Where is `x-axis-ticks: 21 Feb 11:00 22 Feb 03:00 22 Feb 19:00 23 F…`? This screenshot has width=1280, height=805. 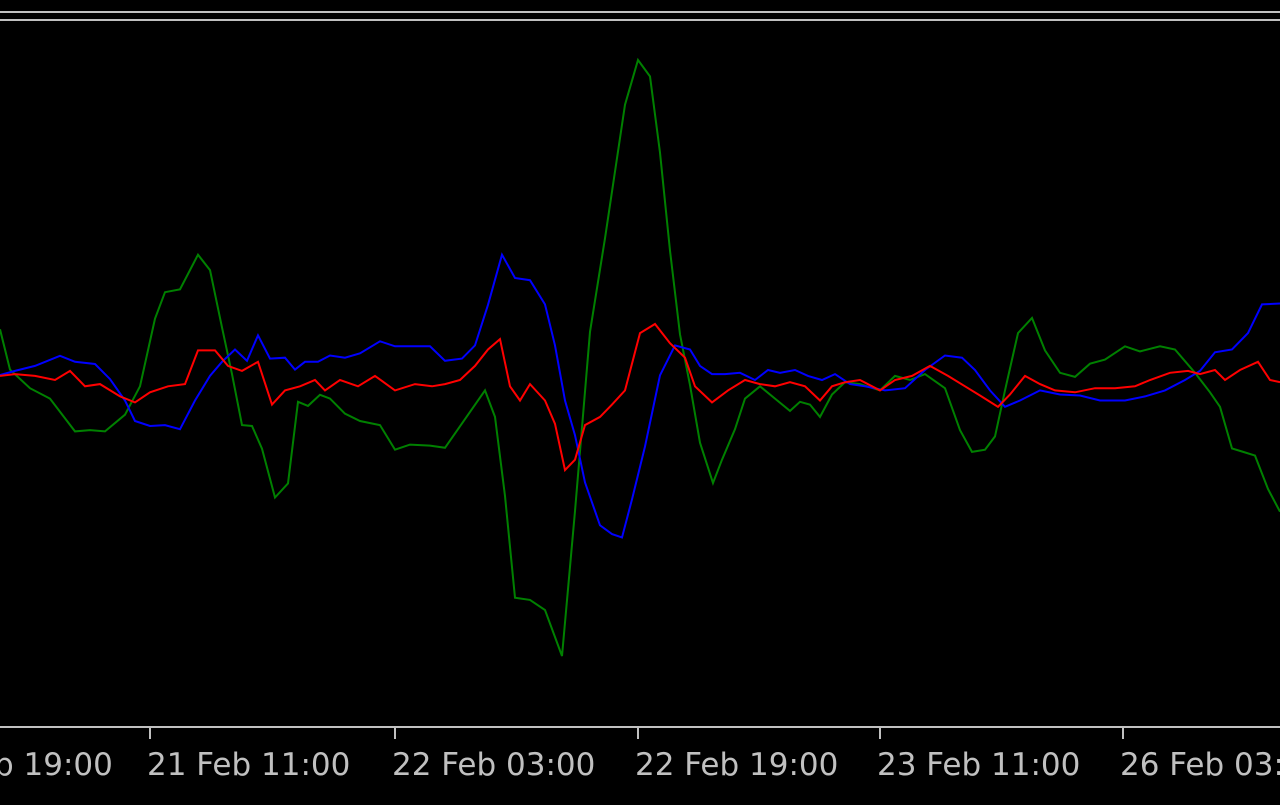
x-axis-ticks: 21 Feb 11:00 22 Feb 03:00 22 Feb 19:00 23 F… is located at coordinates (640, 755).